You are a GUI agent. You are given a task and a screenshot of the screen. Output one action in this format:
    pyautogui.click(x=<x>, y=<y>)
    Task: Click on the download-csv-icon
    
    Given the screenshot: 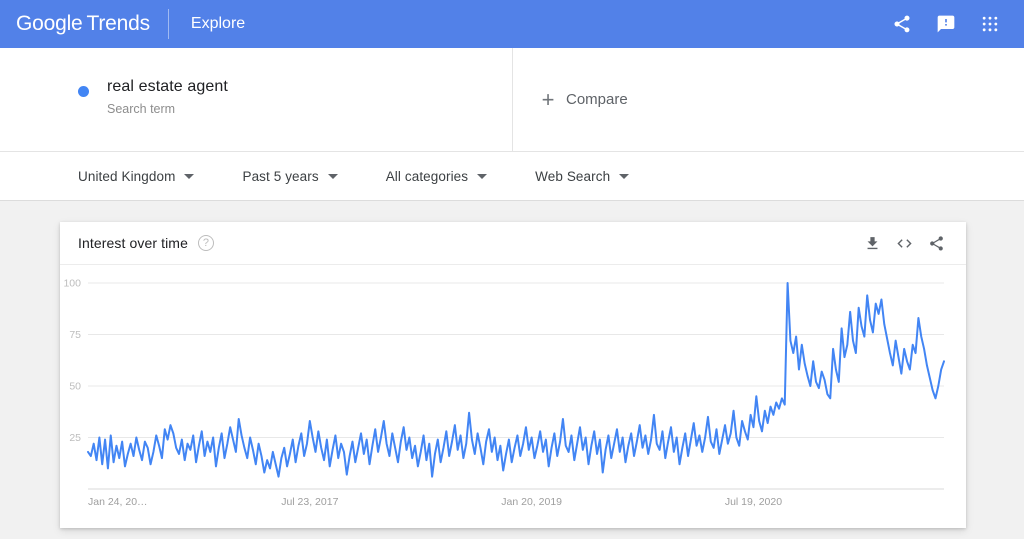 What is the action you would take?
    pyautogui.click(x=872, y=243)
    